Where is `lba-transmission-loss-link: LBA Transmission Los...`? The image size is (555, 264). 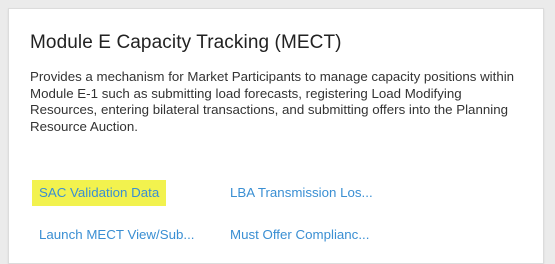
lba-transmission-loss-link: LBA Transmission Los... is located at coordinates (301, 192).